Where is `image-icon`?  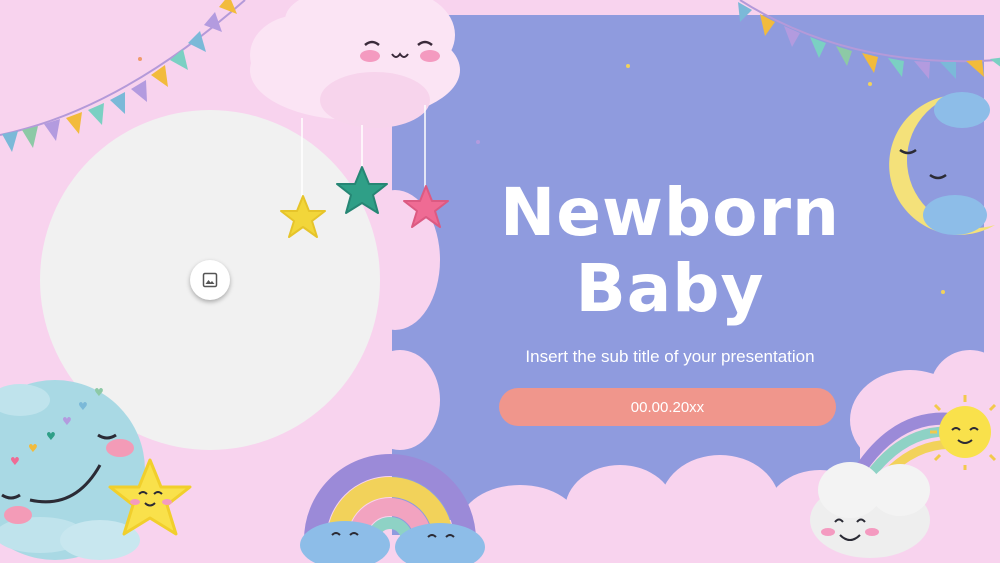 image-icon is located at coordinates (210, 280).